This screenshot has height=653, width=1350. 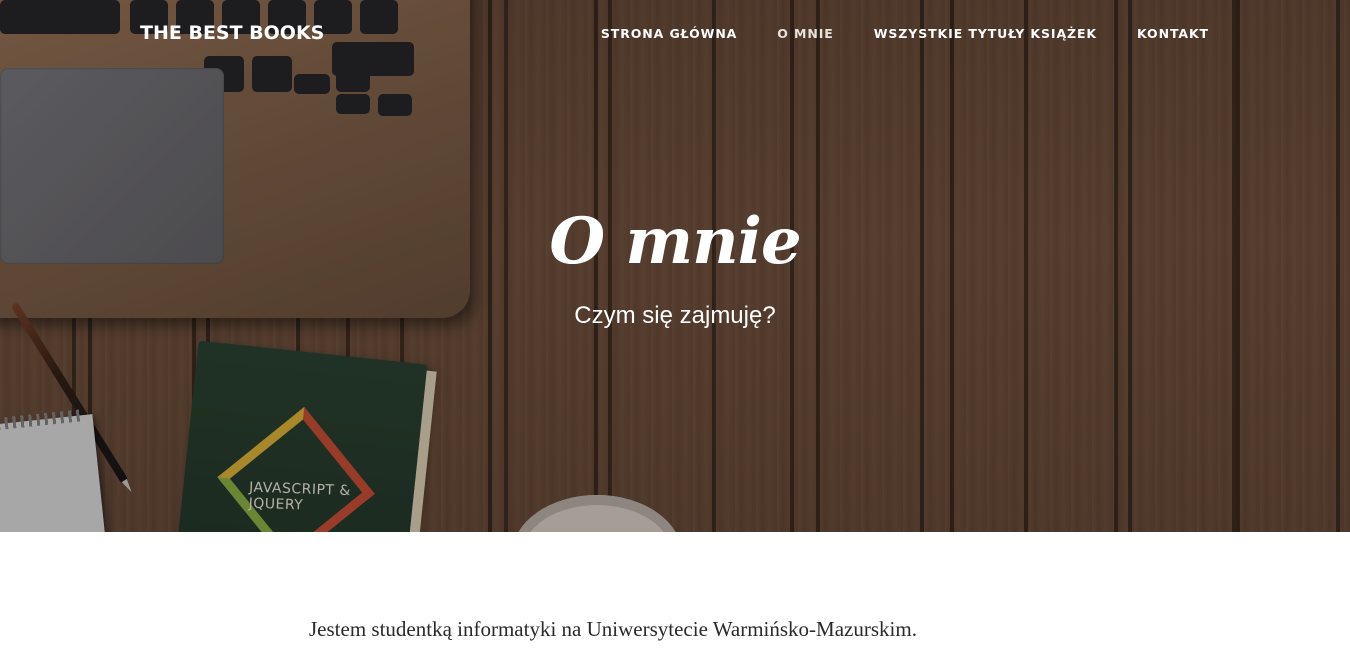 What do you see at coordinates (232, 33) in the screenshot?
I see `brand-logo-link: THE BEST BOOKS` at bounding box center [232, 33].